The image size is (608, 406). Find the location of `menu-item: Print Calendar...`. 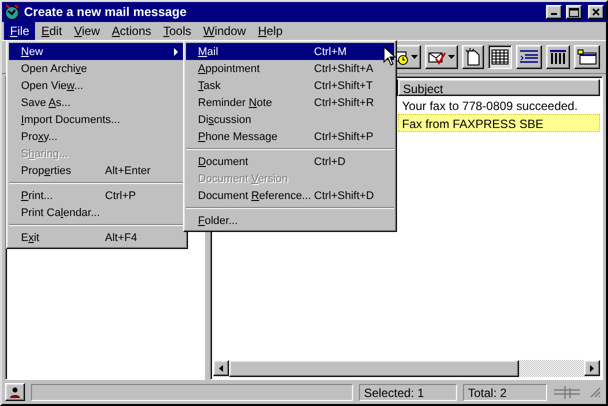

menu-item: Print Calendar... is located at coordinates (97, 212).